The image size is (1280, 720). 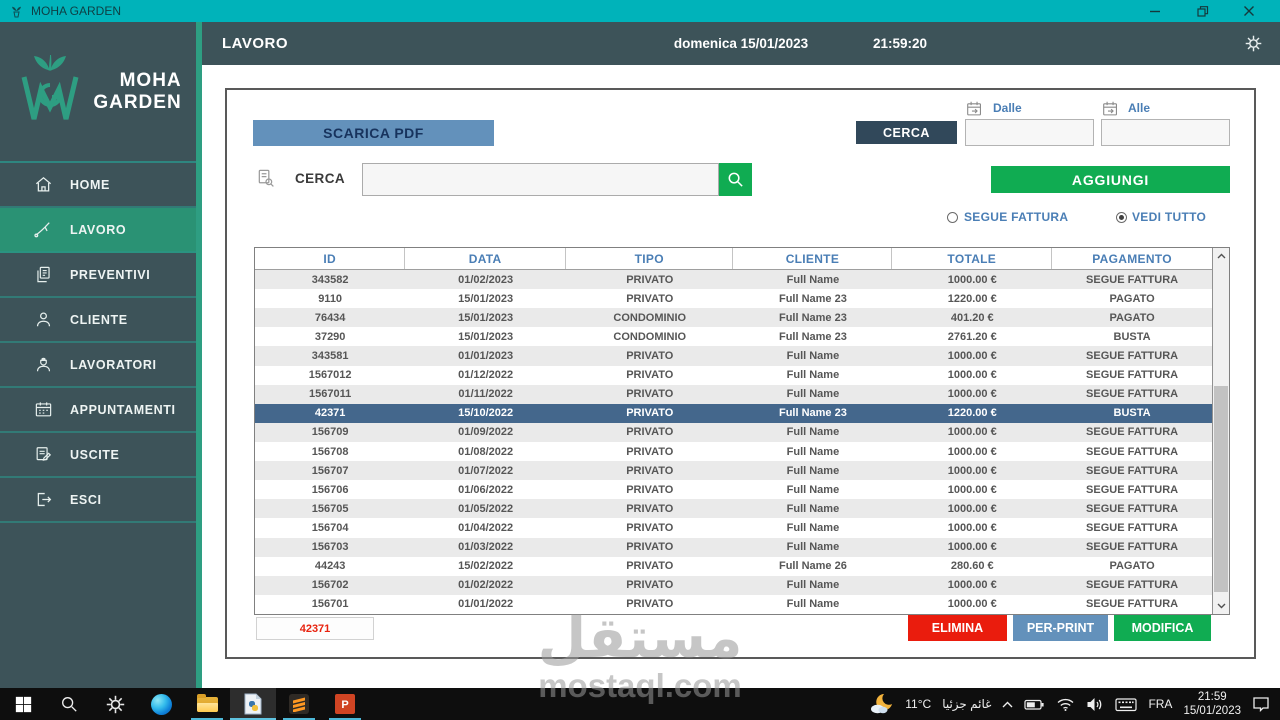 What do you see at coordinates (161, 704) in the screenshot?
I see `edge-browser-icon` at bounding box center [161, 704].